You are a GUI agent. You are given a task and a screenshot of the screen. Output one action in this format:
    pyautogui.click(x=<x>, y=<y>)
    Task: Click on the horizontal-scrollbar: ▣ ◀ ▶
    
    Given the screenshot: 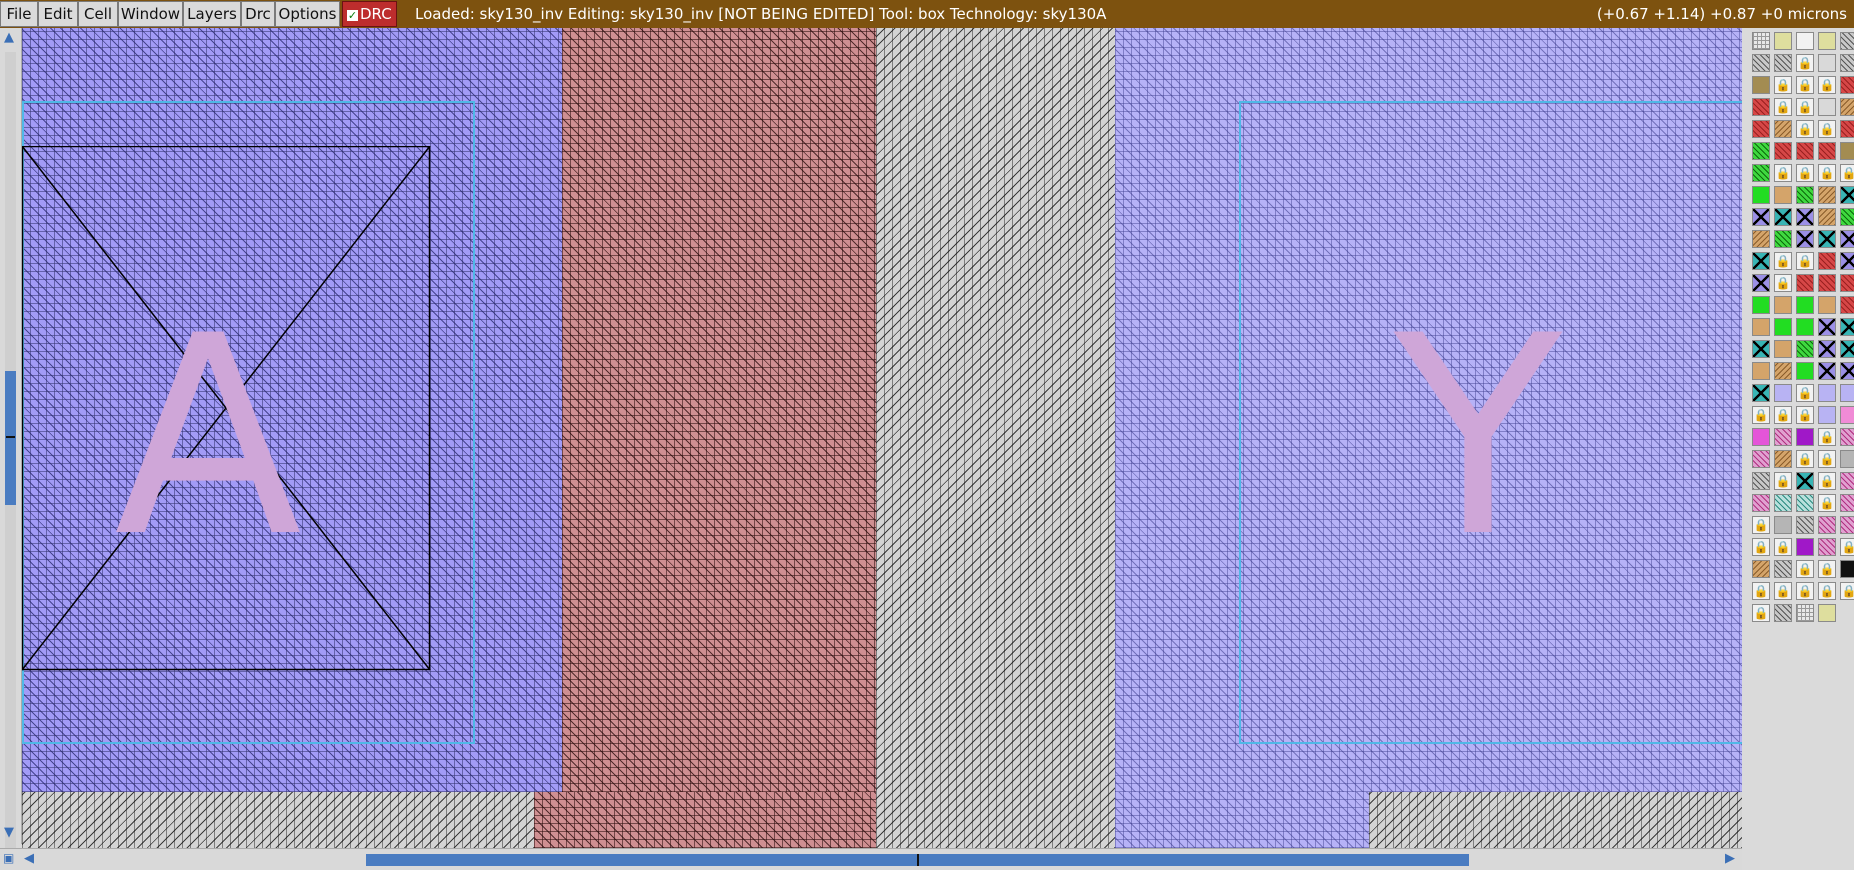 What is the action you would take?
    pyautogui.click(x=871, y=859)
    